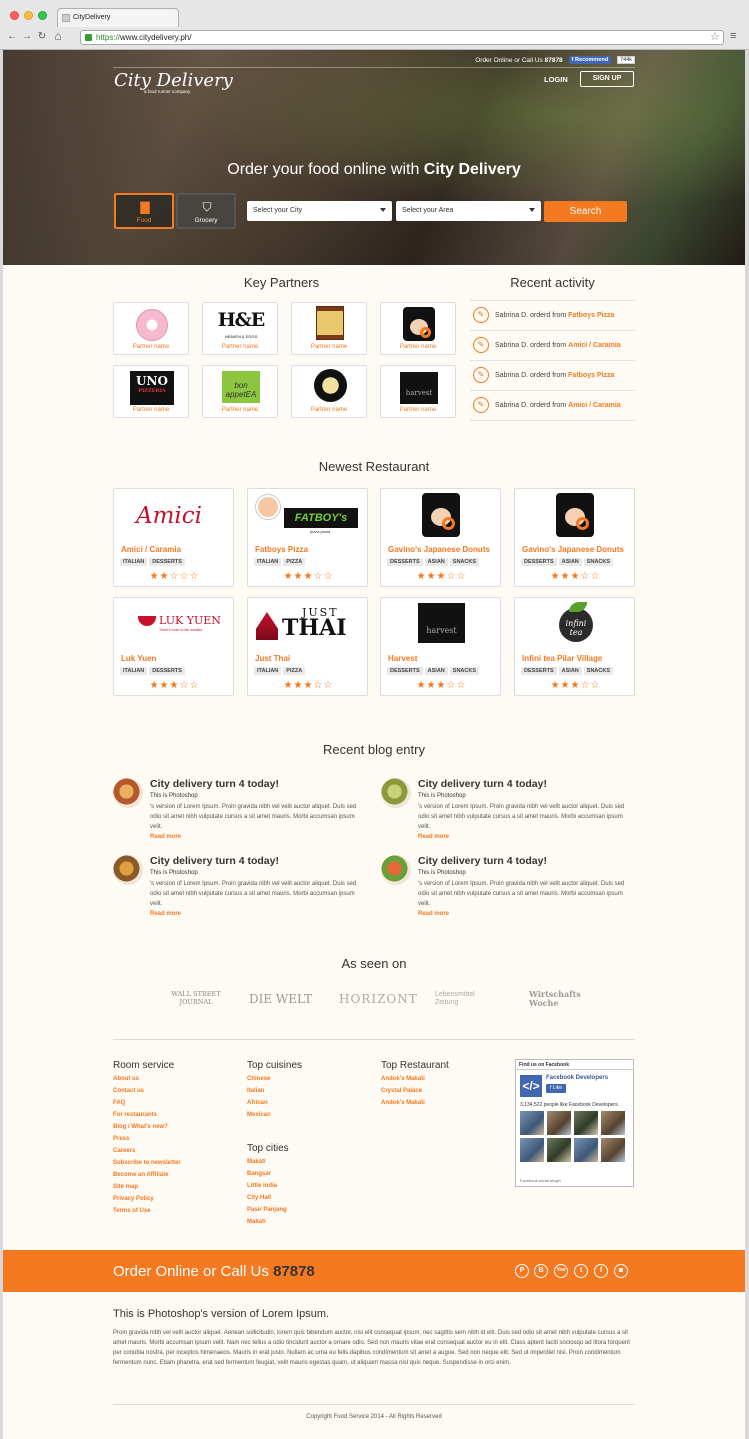  Describe the element at coordinates (28, 15) in the screenshot. I see `minimize-window-icon` at that location.